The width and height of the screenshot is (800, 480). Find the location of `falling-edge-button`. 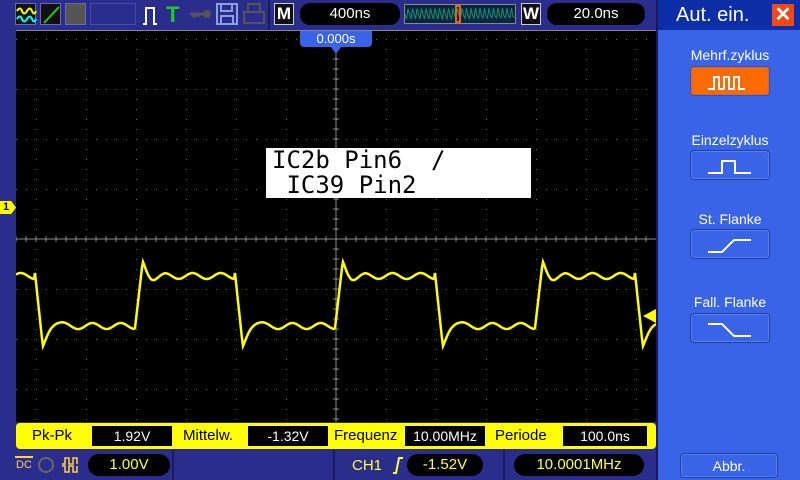

falling-edge-button is located at coordinates (730, 328).